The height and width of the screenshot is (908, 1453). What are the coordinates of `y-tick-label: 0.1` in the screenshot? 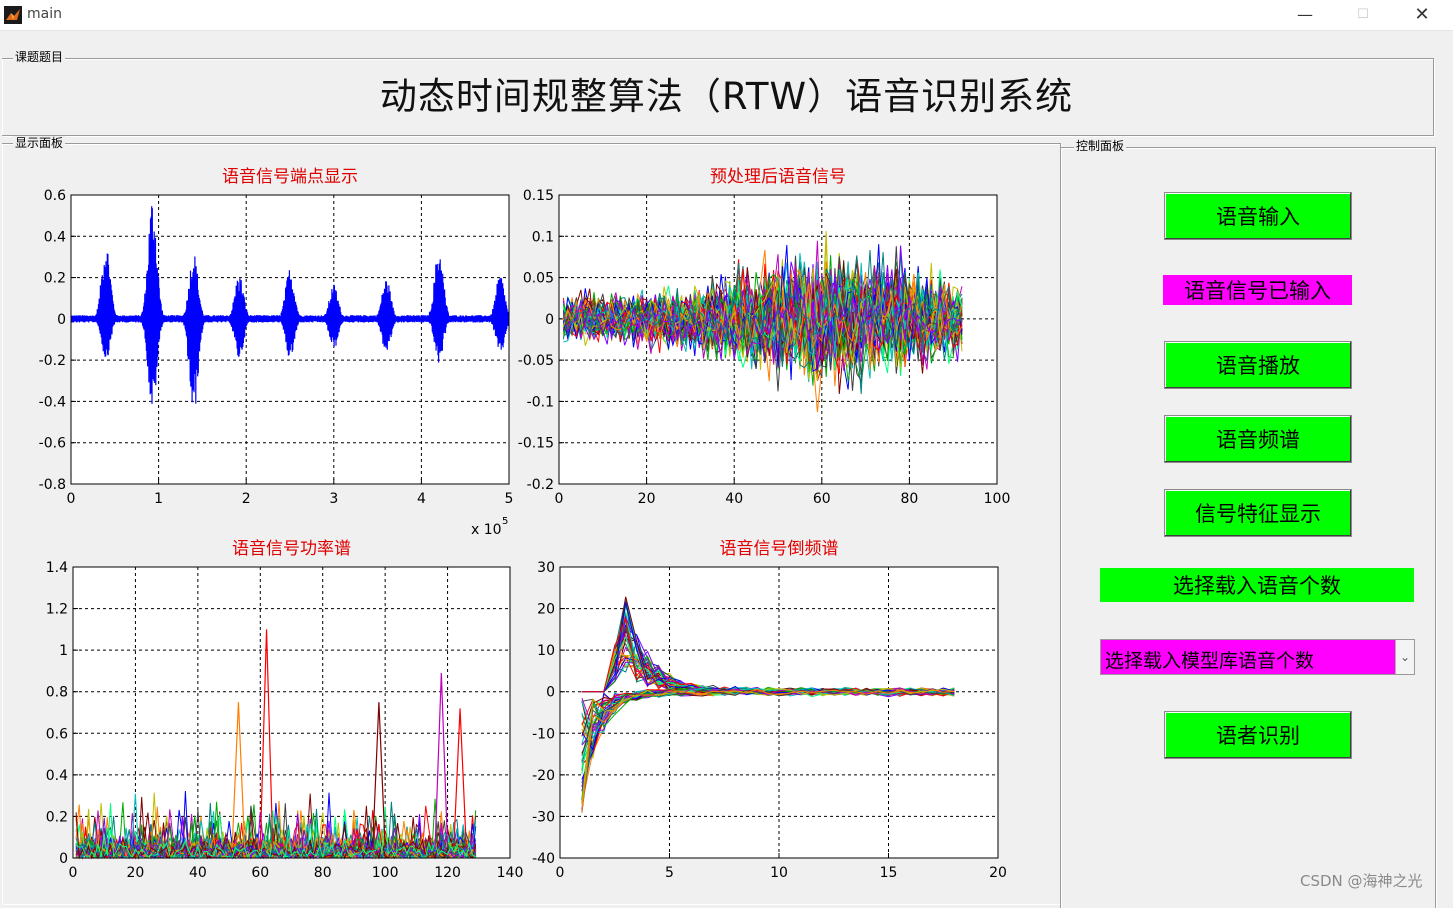 It's located at (543, 237).